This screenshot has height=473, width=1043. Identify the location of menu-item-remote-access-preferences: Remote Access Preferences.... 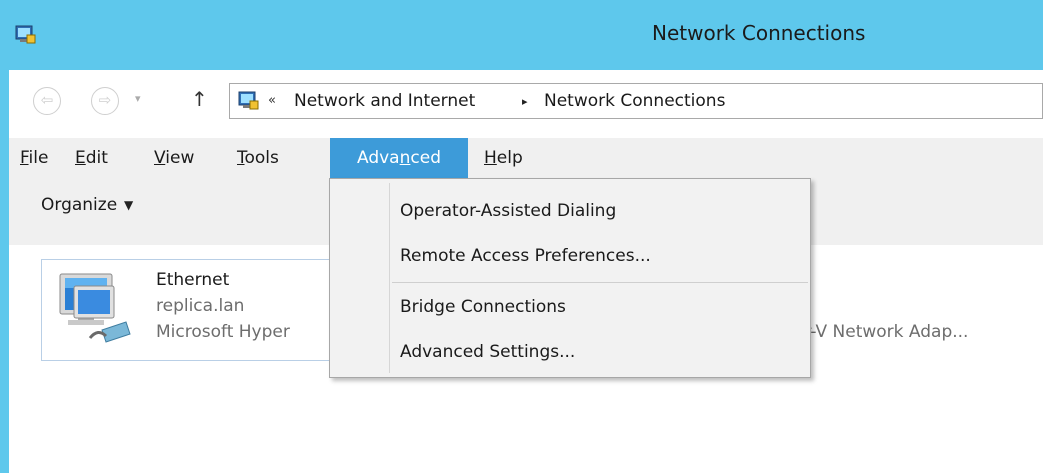
(525, 256).